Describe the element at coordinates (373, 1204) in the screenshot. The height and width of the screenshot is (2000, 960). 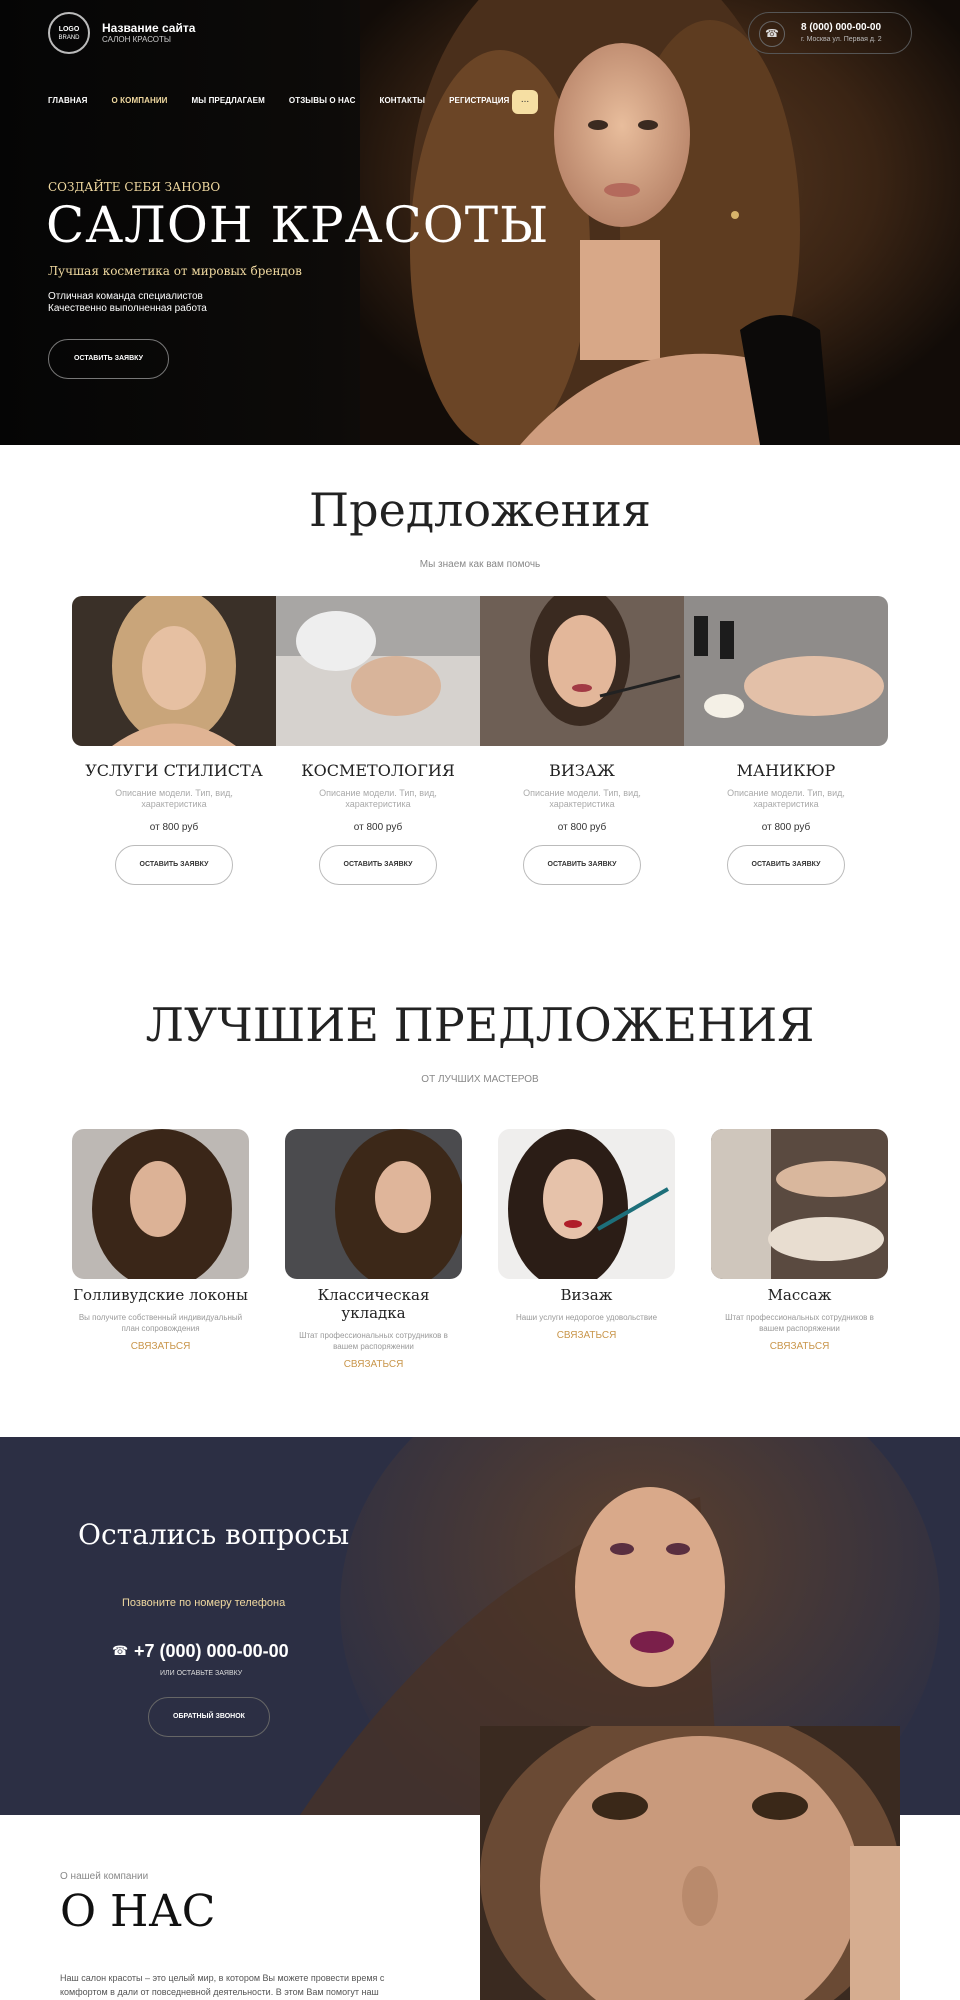
I see `classic-styling-photo` at that location.